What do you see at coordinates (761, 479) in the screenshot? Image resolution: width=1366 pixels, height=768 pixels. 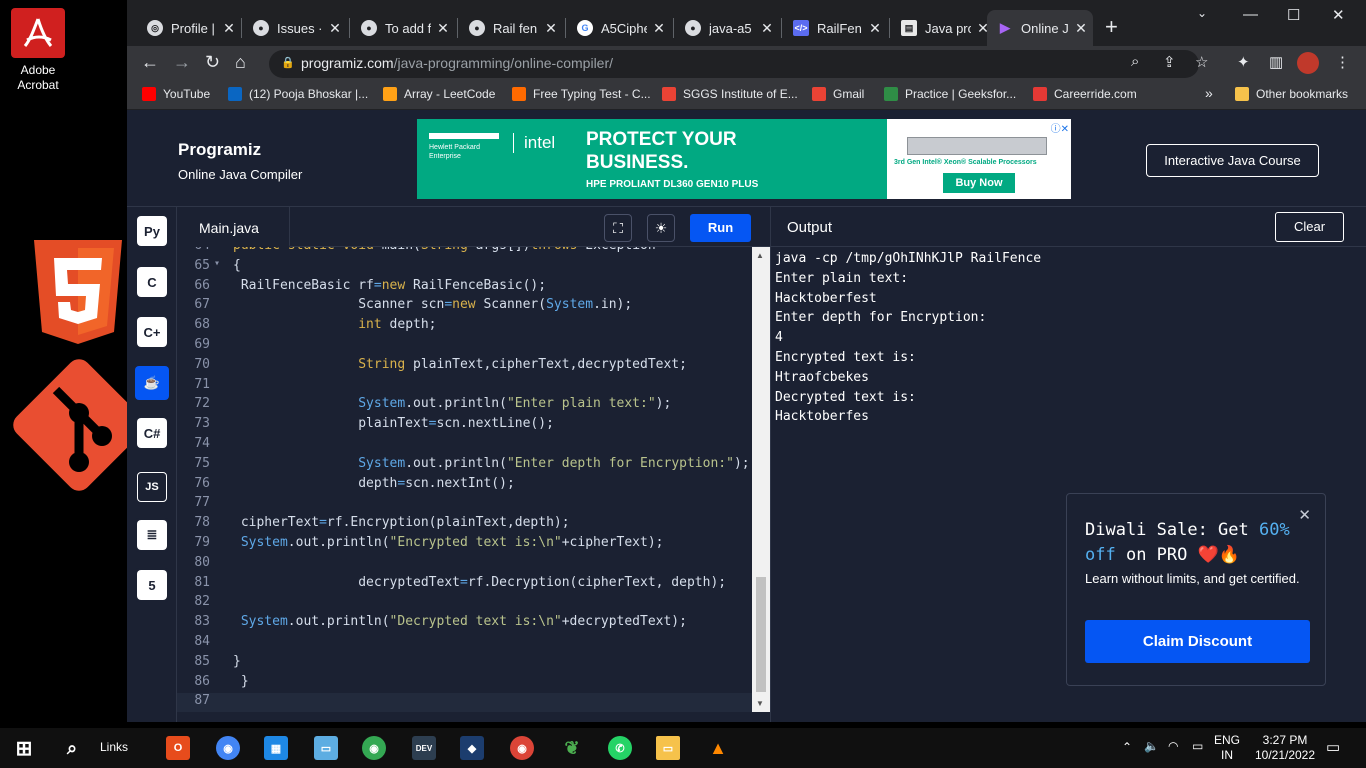 I see `editor-scrollbar: ▲ ▼` at bounding box center [761, 479].